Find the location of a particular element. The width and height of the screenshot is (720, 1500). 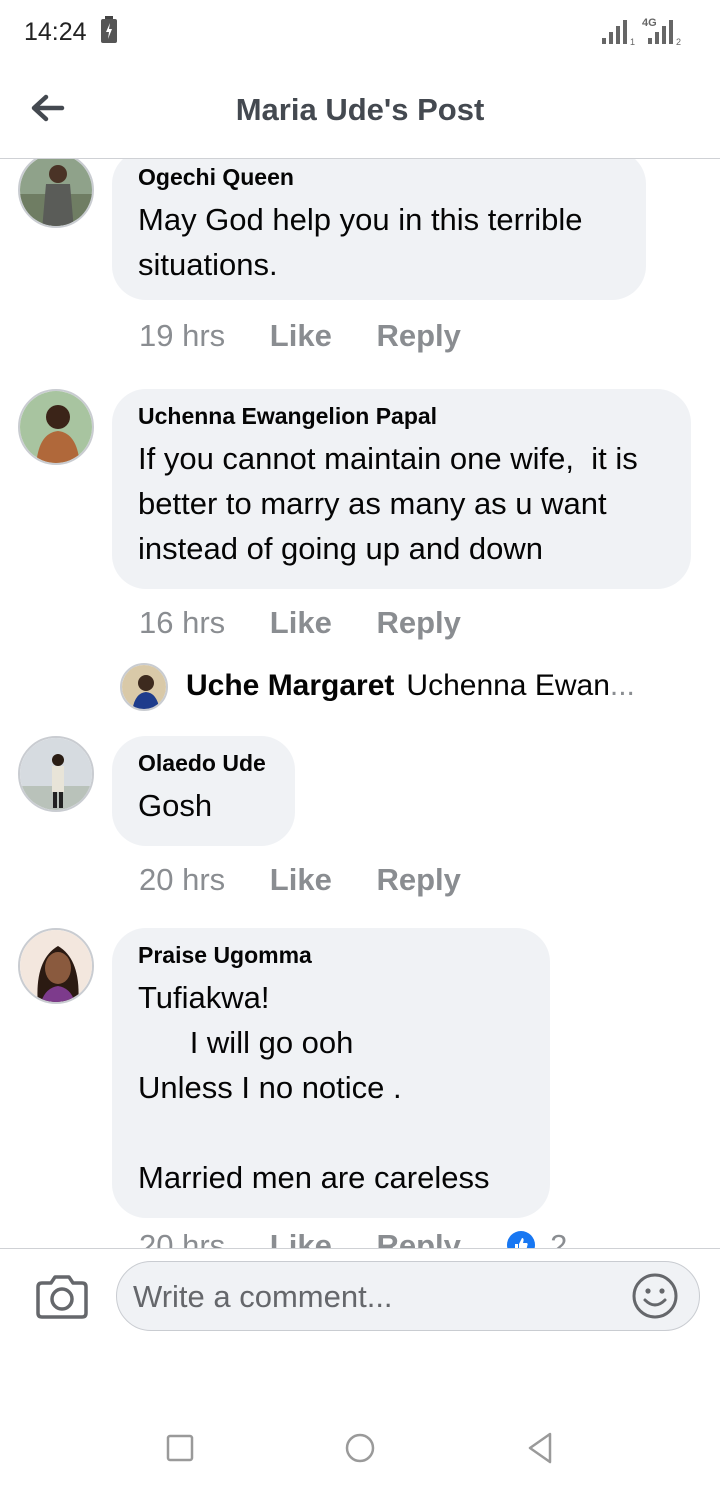

post-header: Maria Ude's Post is located at coordinates (360, 111).